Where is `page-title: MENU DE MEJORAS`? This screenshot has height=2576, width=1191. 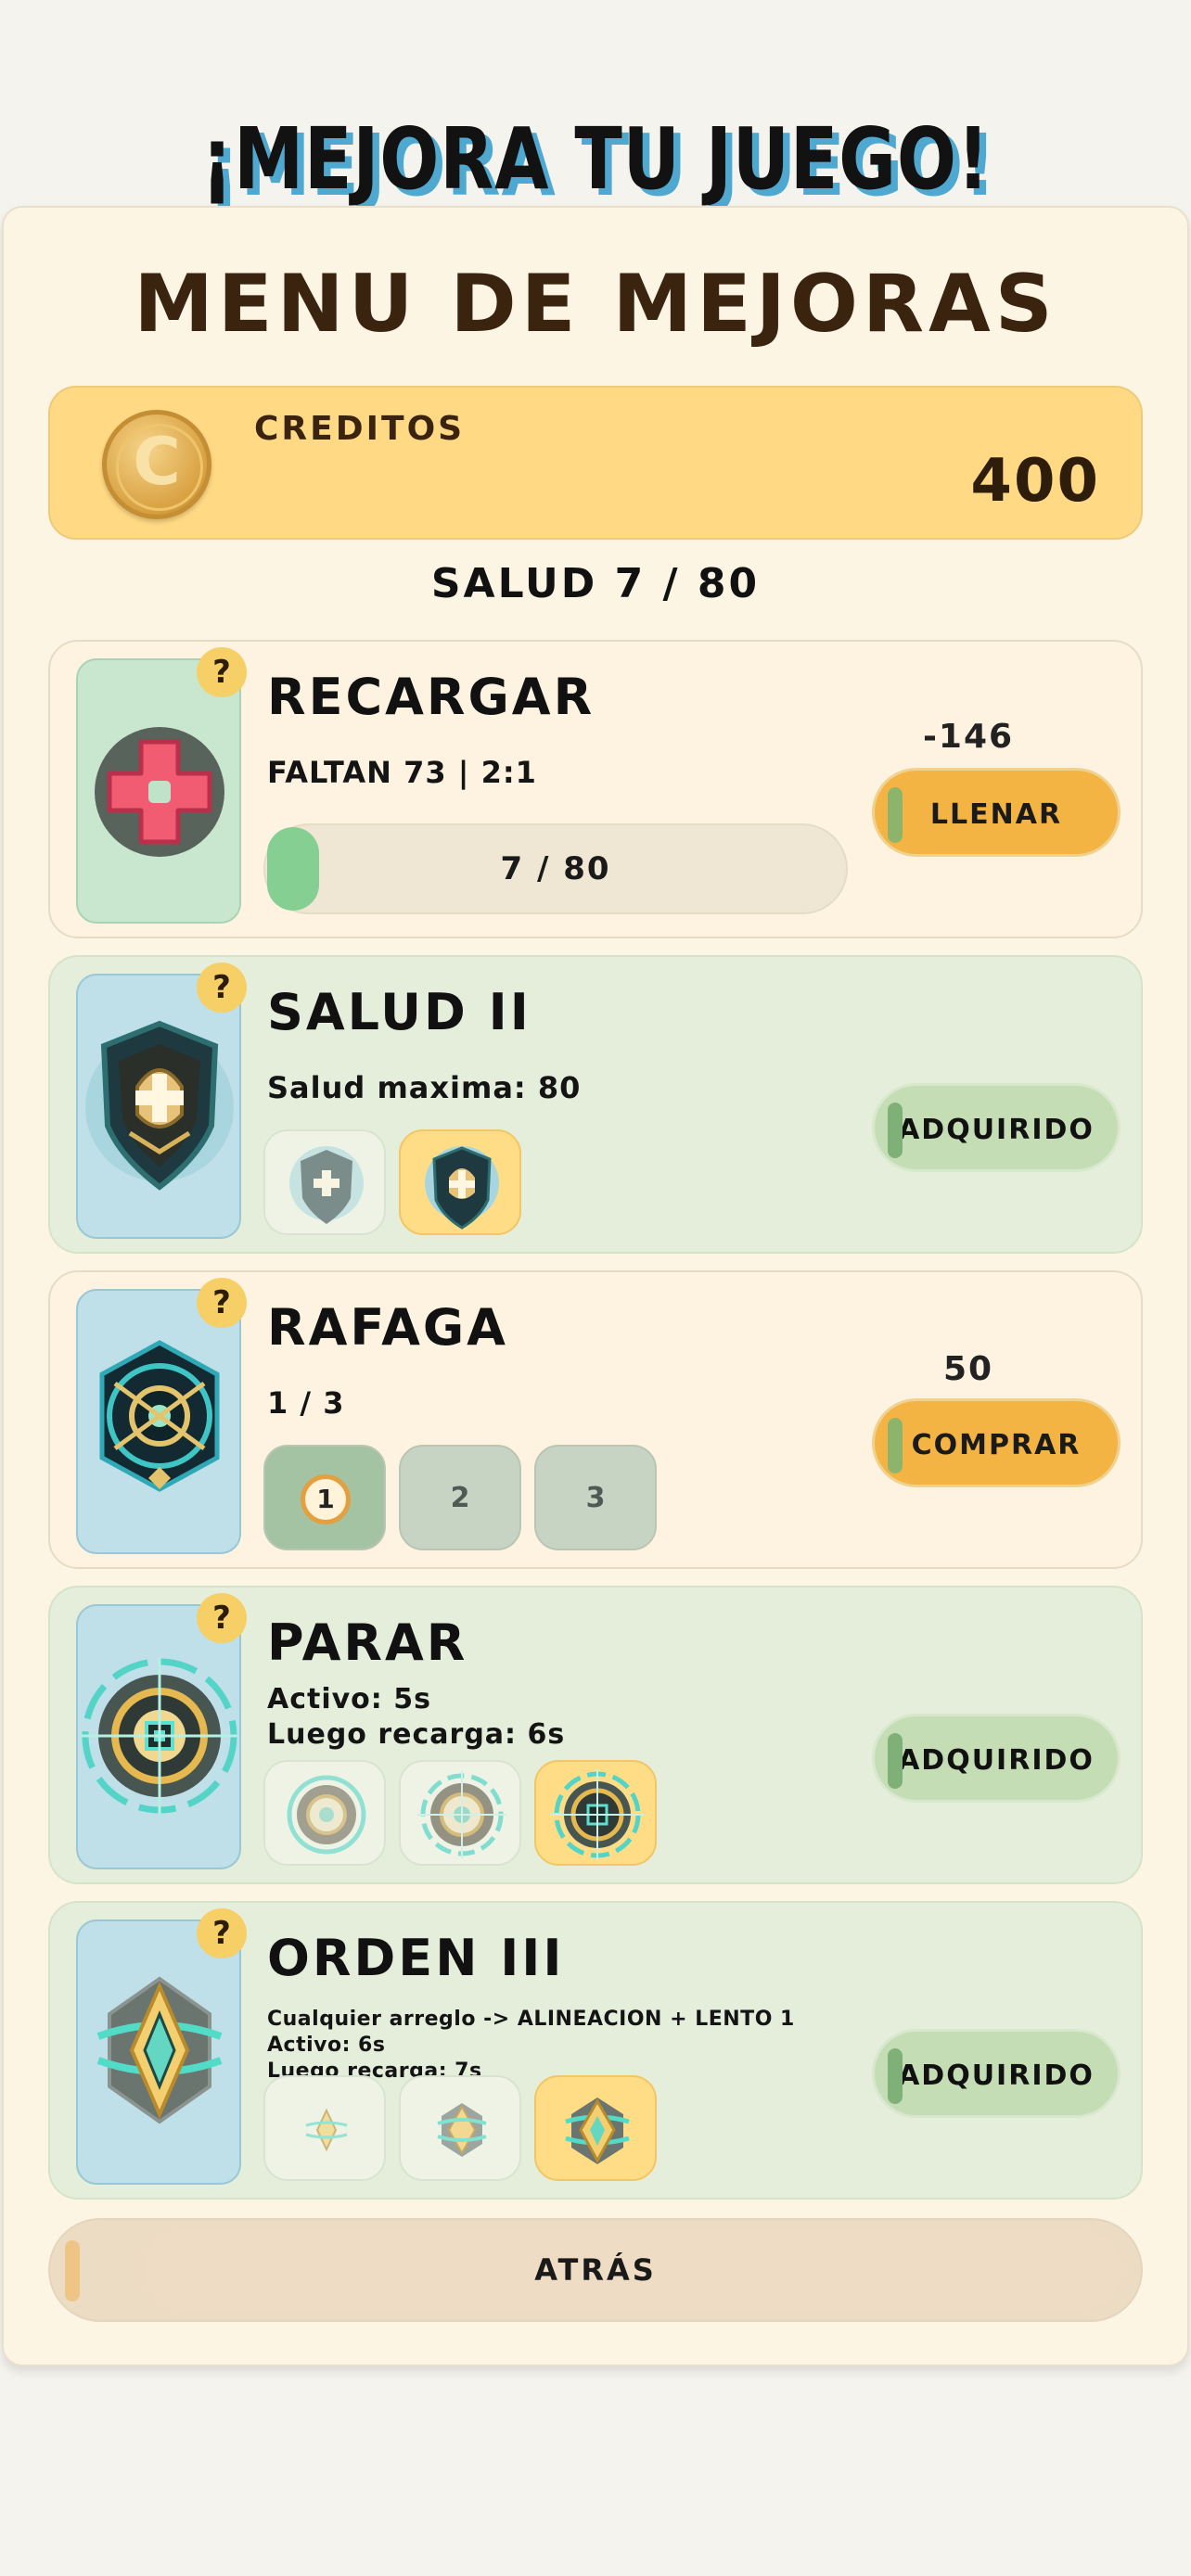 page-title: MENU DE MEJORAS is located at coordinates (595, 304).